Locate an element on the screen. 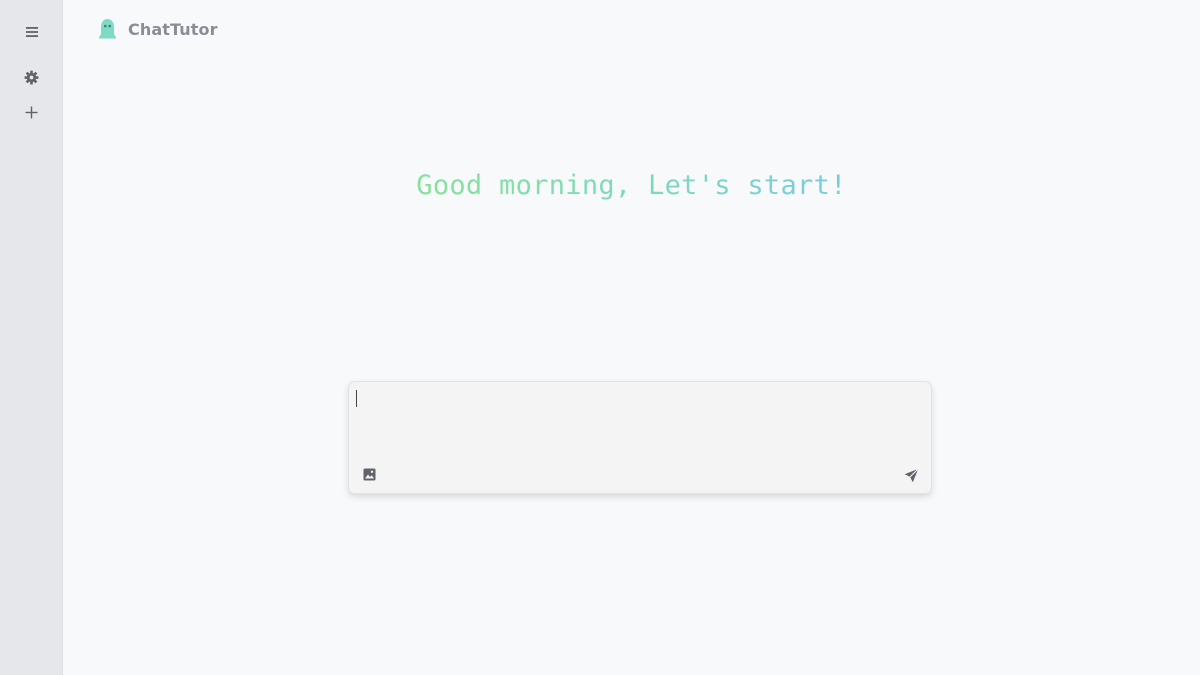  send-icon is located at coordinates (911, 474).